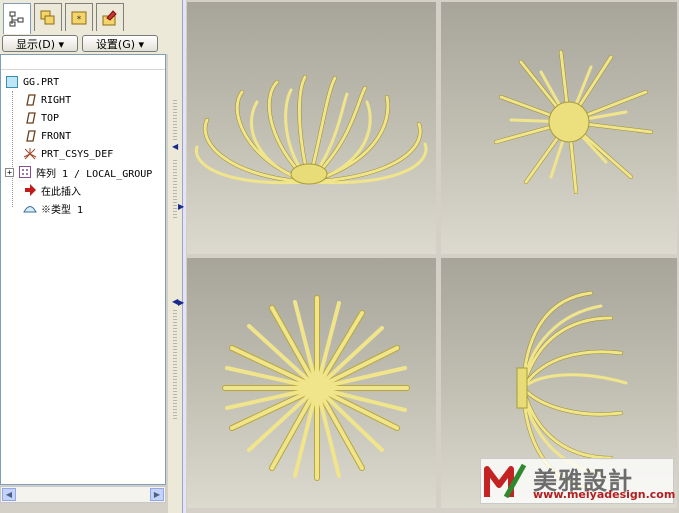  What do you see at coordinates (94, 174) in the screenshot?
I see `tree-item-label: 阵列 1 / LOCAL_GROUP` at bounding box center [94, 174].